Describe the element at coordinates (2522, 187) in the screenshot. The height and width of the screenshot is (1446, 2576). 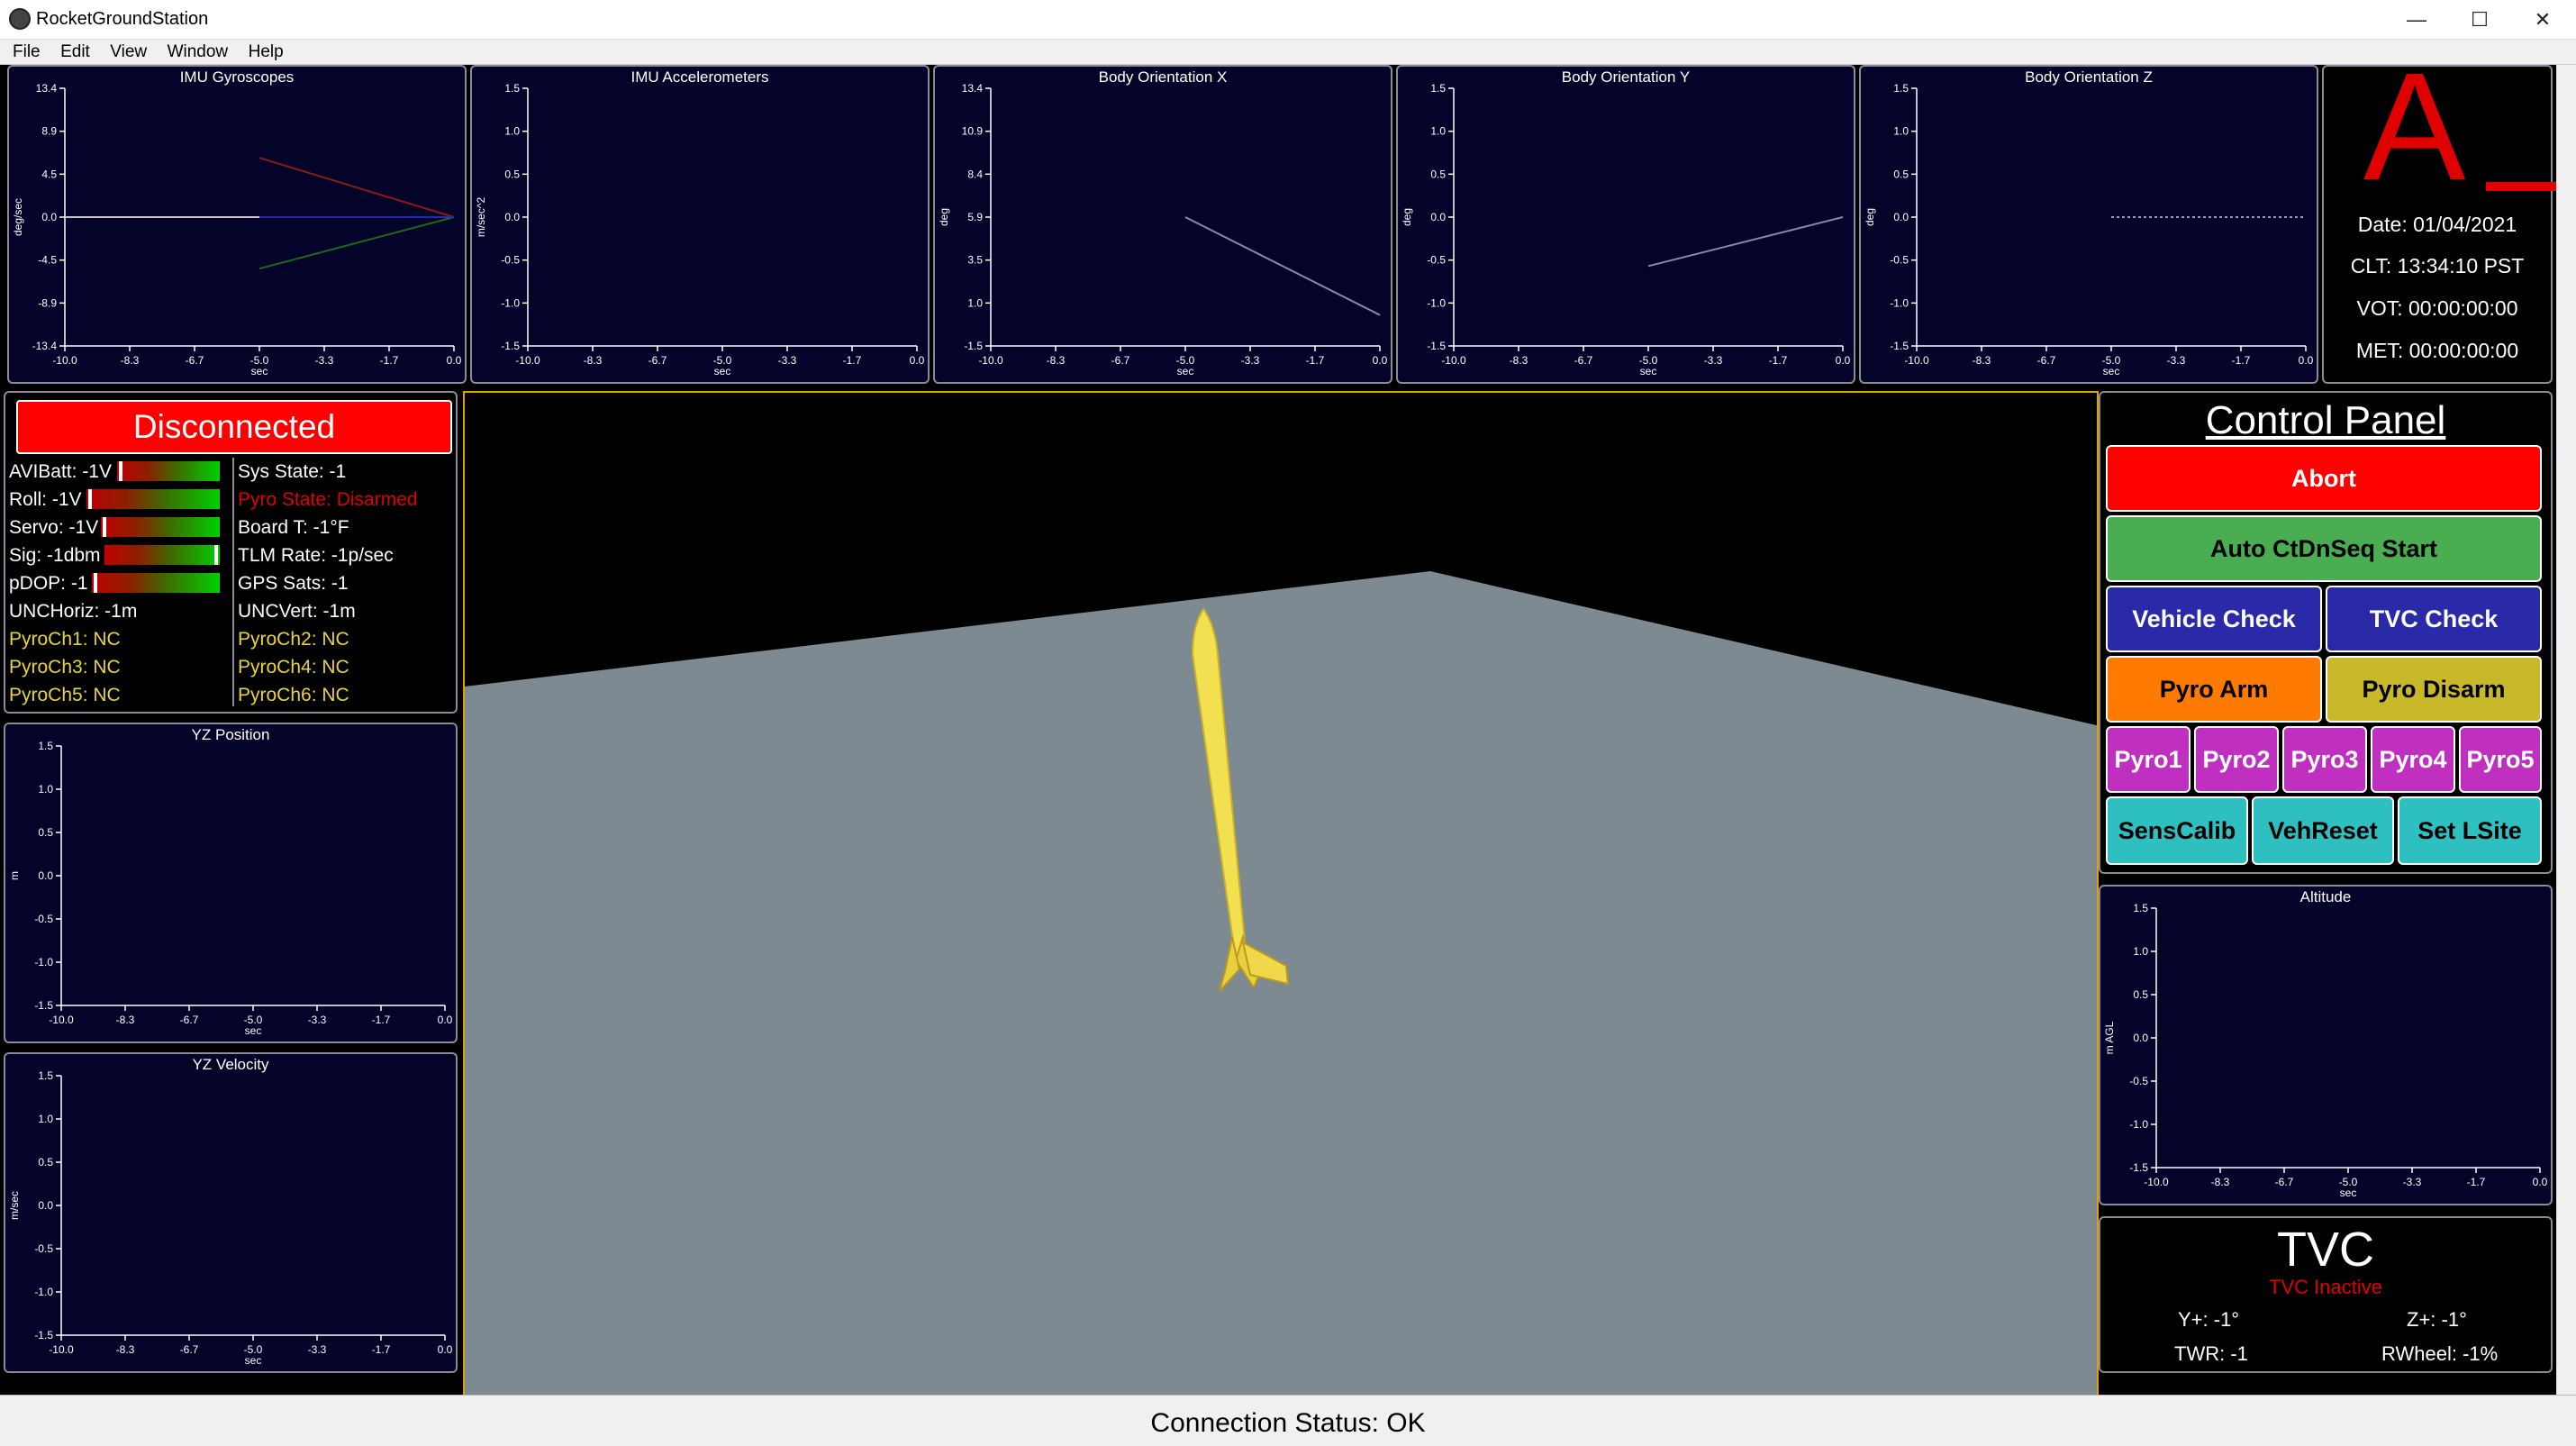
I see `cursor-underscore` at that location.